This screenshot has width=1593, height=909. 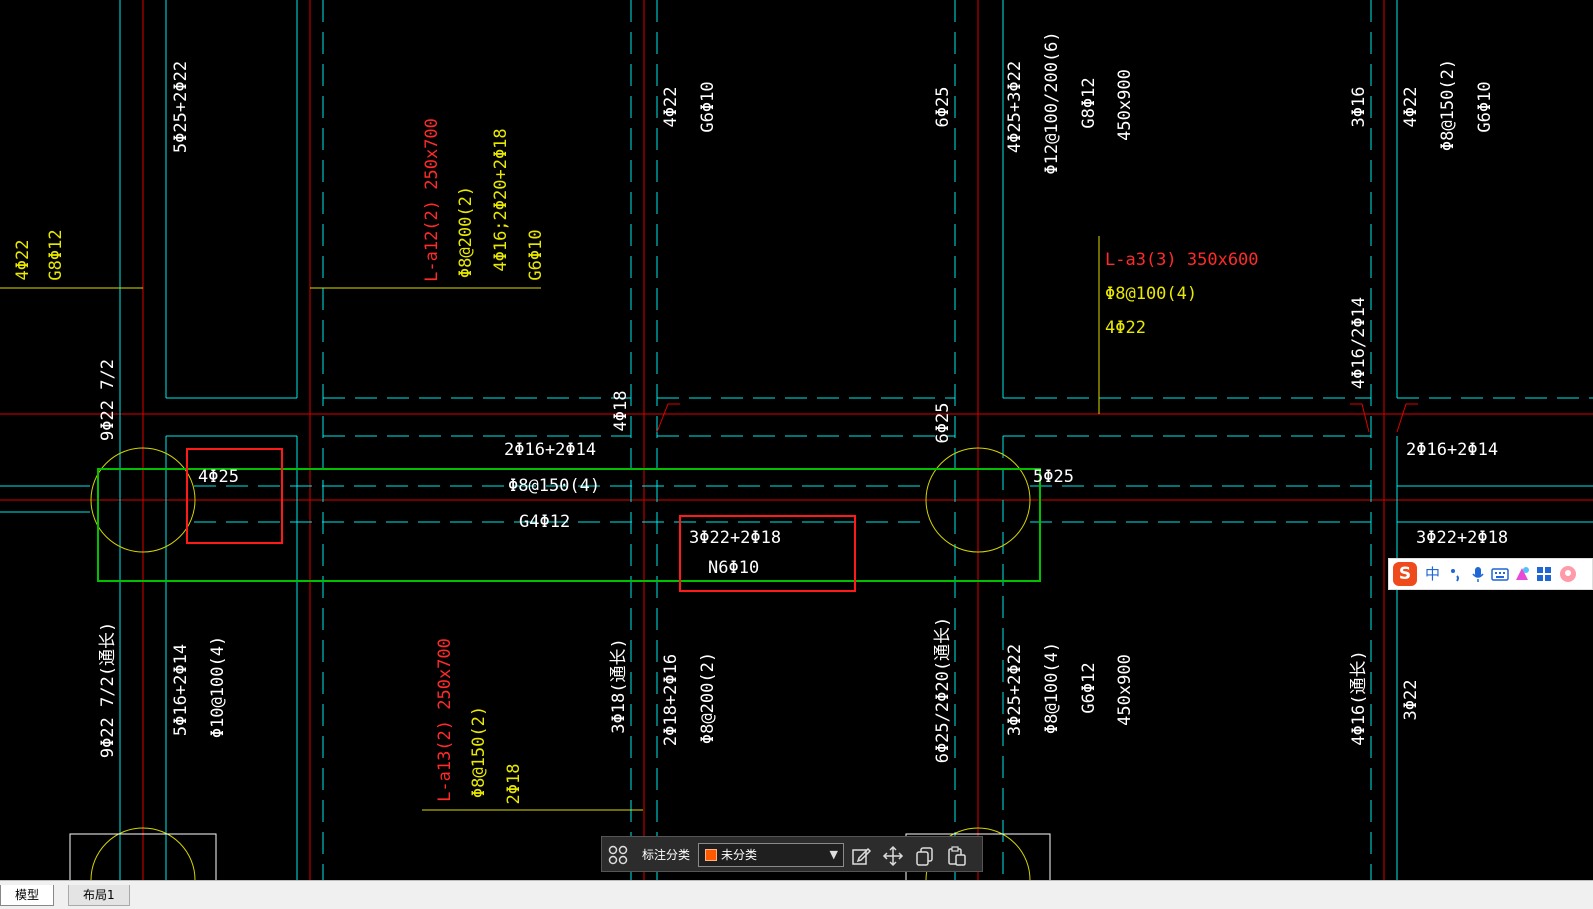 I want to click on category-label: 标注分类, so click(x=666, y=855).